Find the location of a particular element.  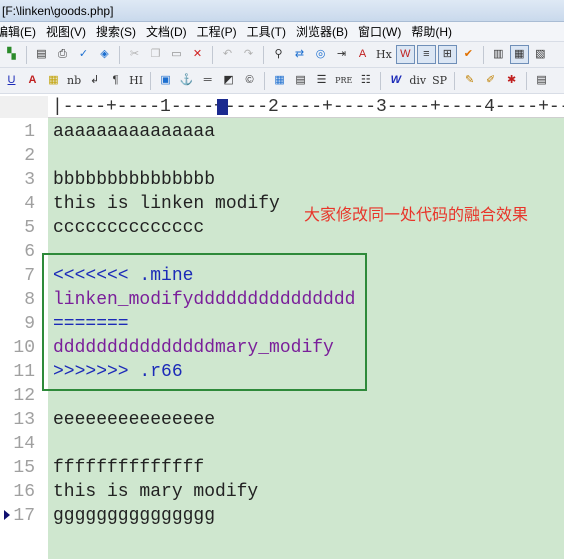

line-number: 14 is located at coordinates (24, 444).